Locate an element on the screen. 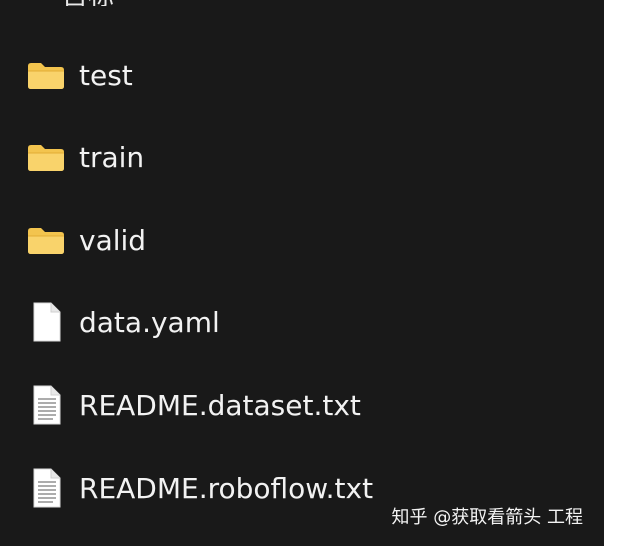  file-item-valid: valid is located at coordinates (286, 240).